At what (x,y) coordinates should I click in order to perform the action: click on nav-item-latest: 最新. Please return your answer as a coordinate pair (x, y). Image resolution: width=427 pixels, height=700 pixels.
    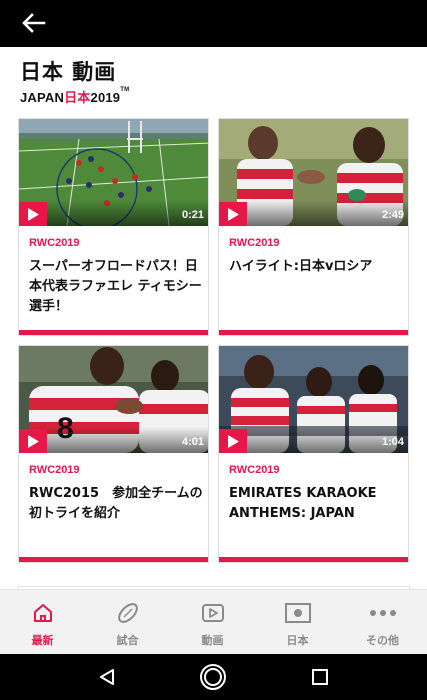
    Looking at the image, I should click on (42, 622).